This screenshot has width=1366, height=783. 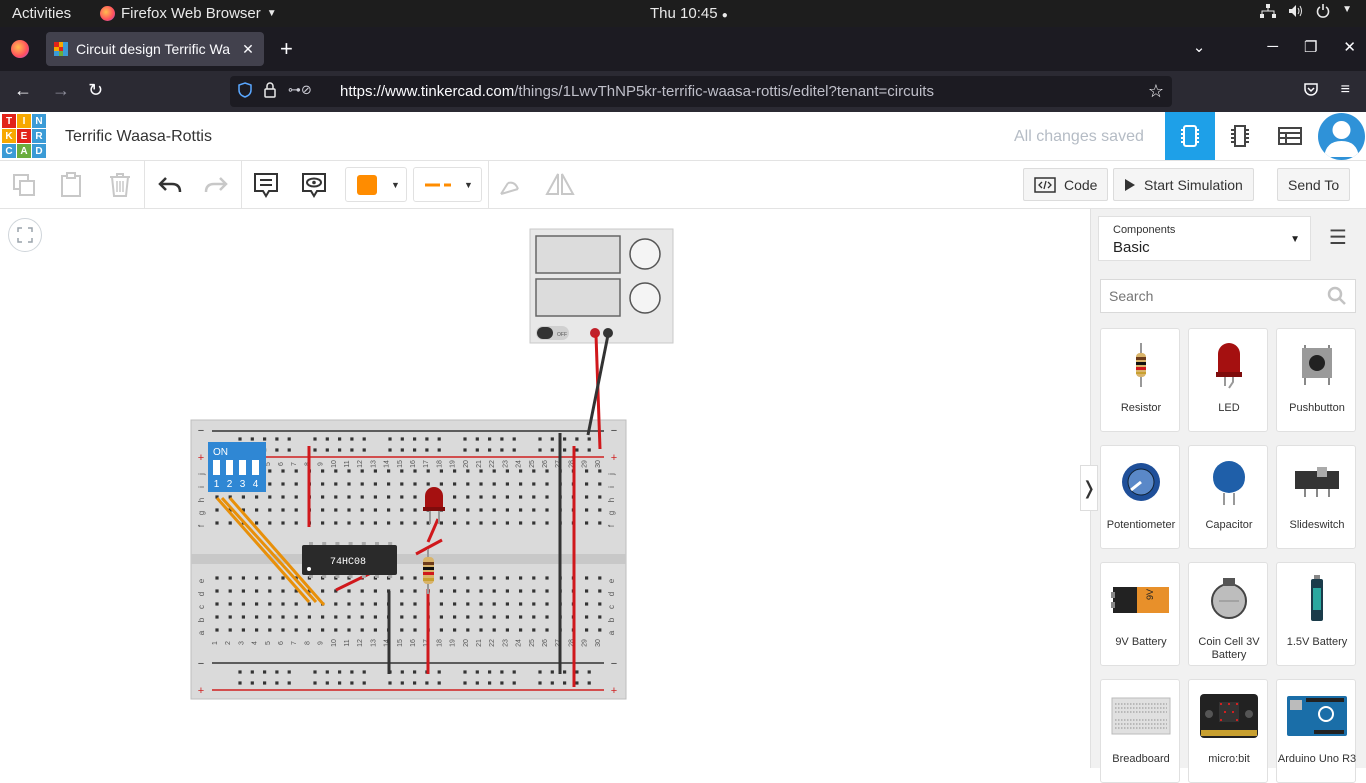 What do you see at coordinates (1228, 614) in the screenshot?
I see `component-card: Coin Cell 3V Battery` at bounding box center [1228, 614].